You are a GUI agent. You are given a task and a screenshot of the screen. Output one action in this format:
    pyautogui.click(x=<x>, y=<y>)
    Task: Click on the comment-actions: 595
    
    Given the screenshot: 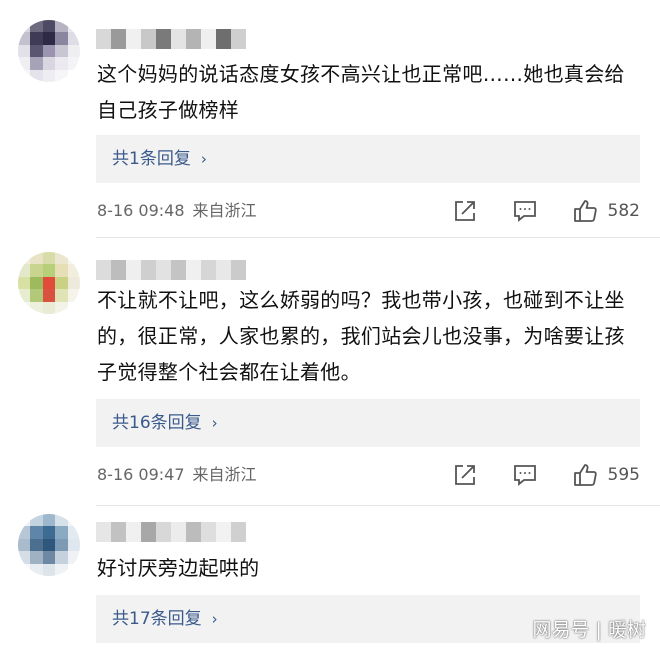 What is the action you would take?
    pyautogui.click(x=546, y=475)
    